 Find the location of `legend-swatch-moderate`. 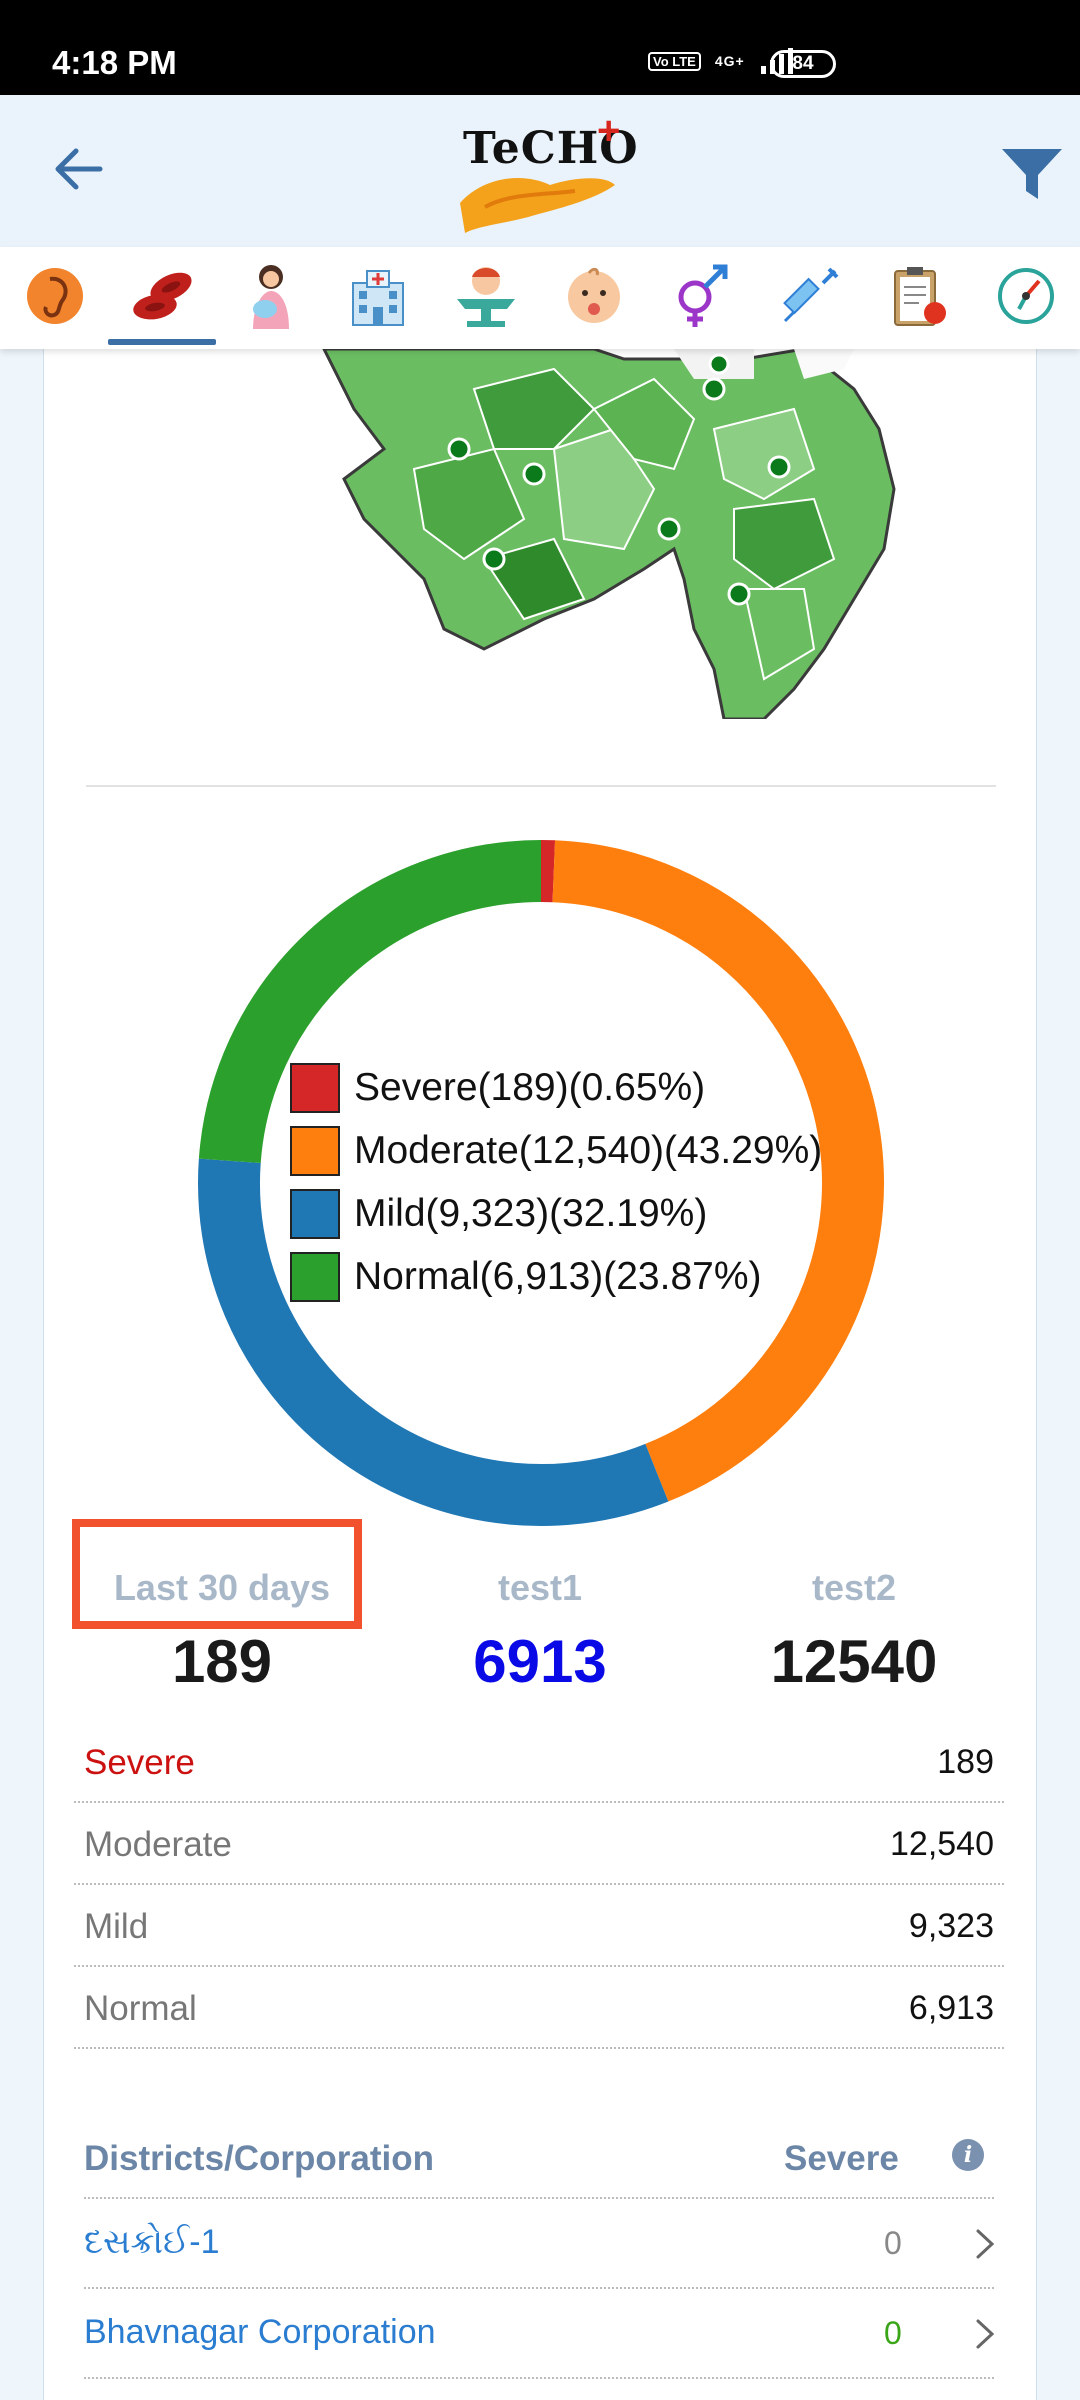

legend-swatch-moderate is located at coordinates (315, 1150).